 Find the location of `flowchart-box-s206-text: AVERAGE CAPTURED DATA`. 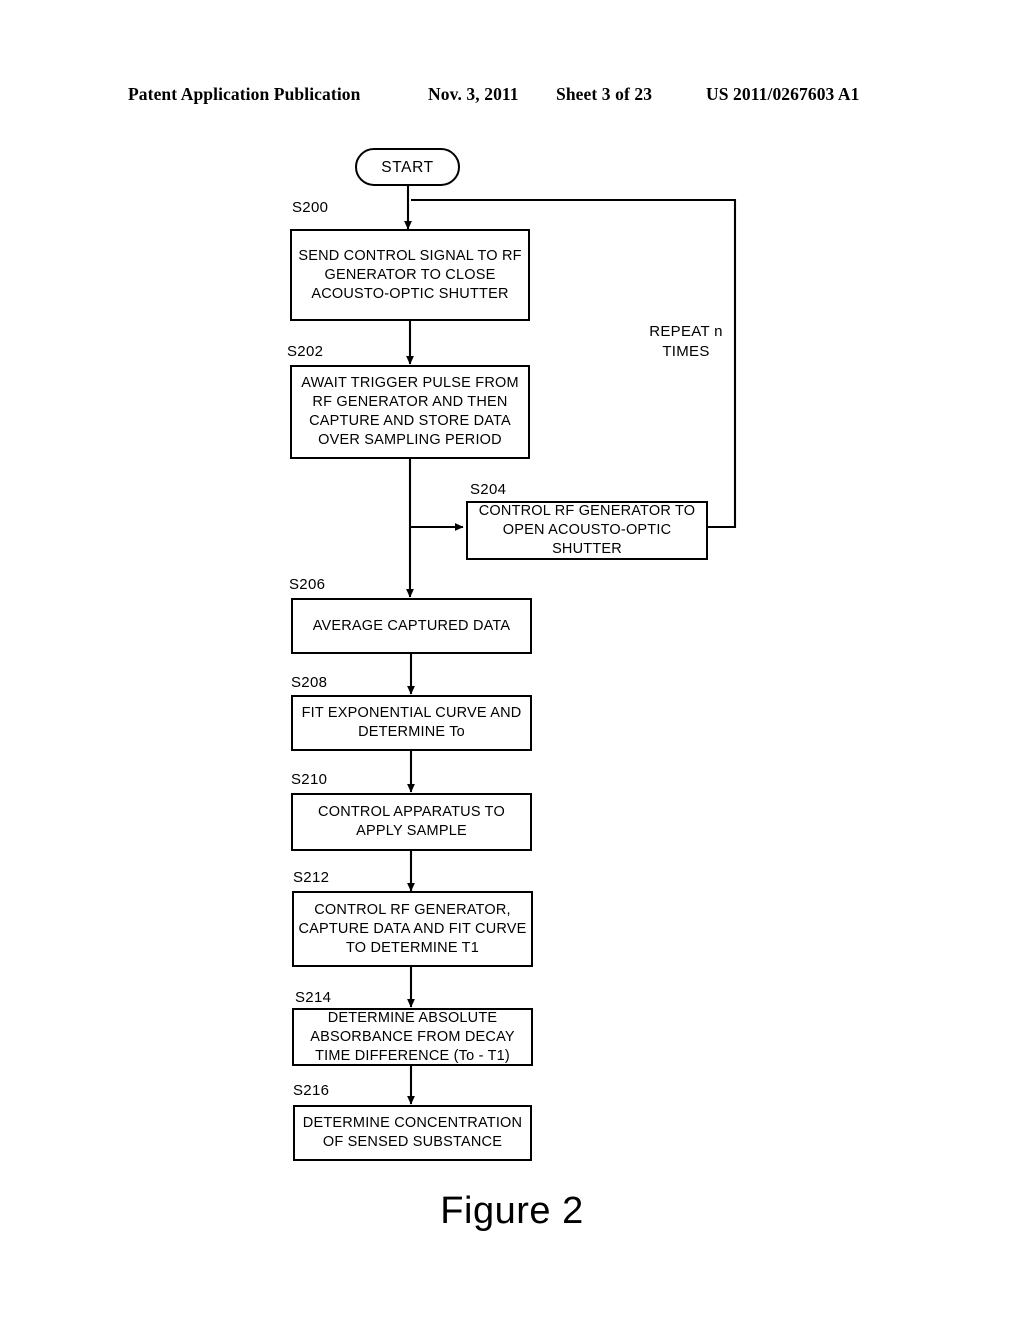

flowchart-box-s206-text: AVERAGE CAPTURED DATA is located at coordinates (411, 625).